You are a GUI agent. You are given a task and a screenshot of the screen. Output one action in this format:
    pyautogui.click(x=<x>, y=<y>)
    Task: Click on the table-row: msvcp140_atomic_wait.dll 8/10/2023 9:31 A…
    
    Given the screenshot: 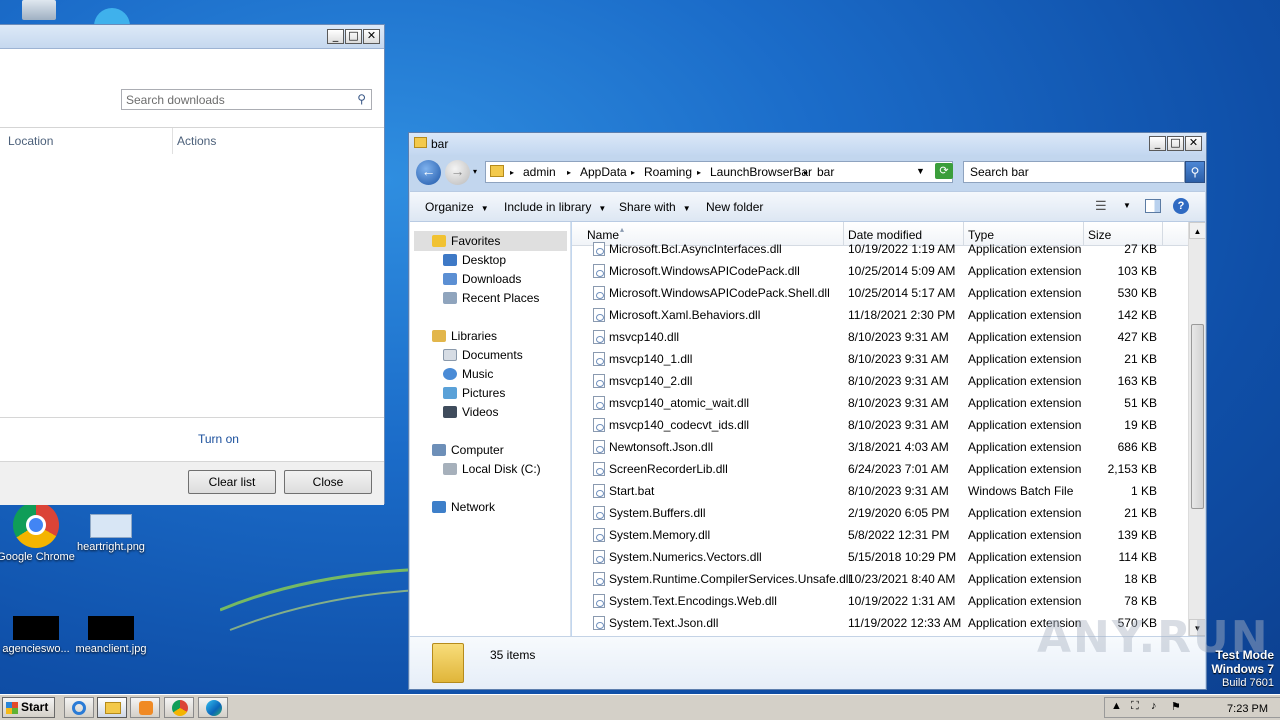 What is the action you would take?
    pyautogui.click(x=880, y=404)
    